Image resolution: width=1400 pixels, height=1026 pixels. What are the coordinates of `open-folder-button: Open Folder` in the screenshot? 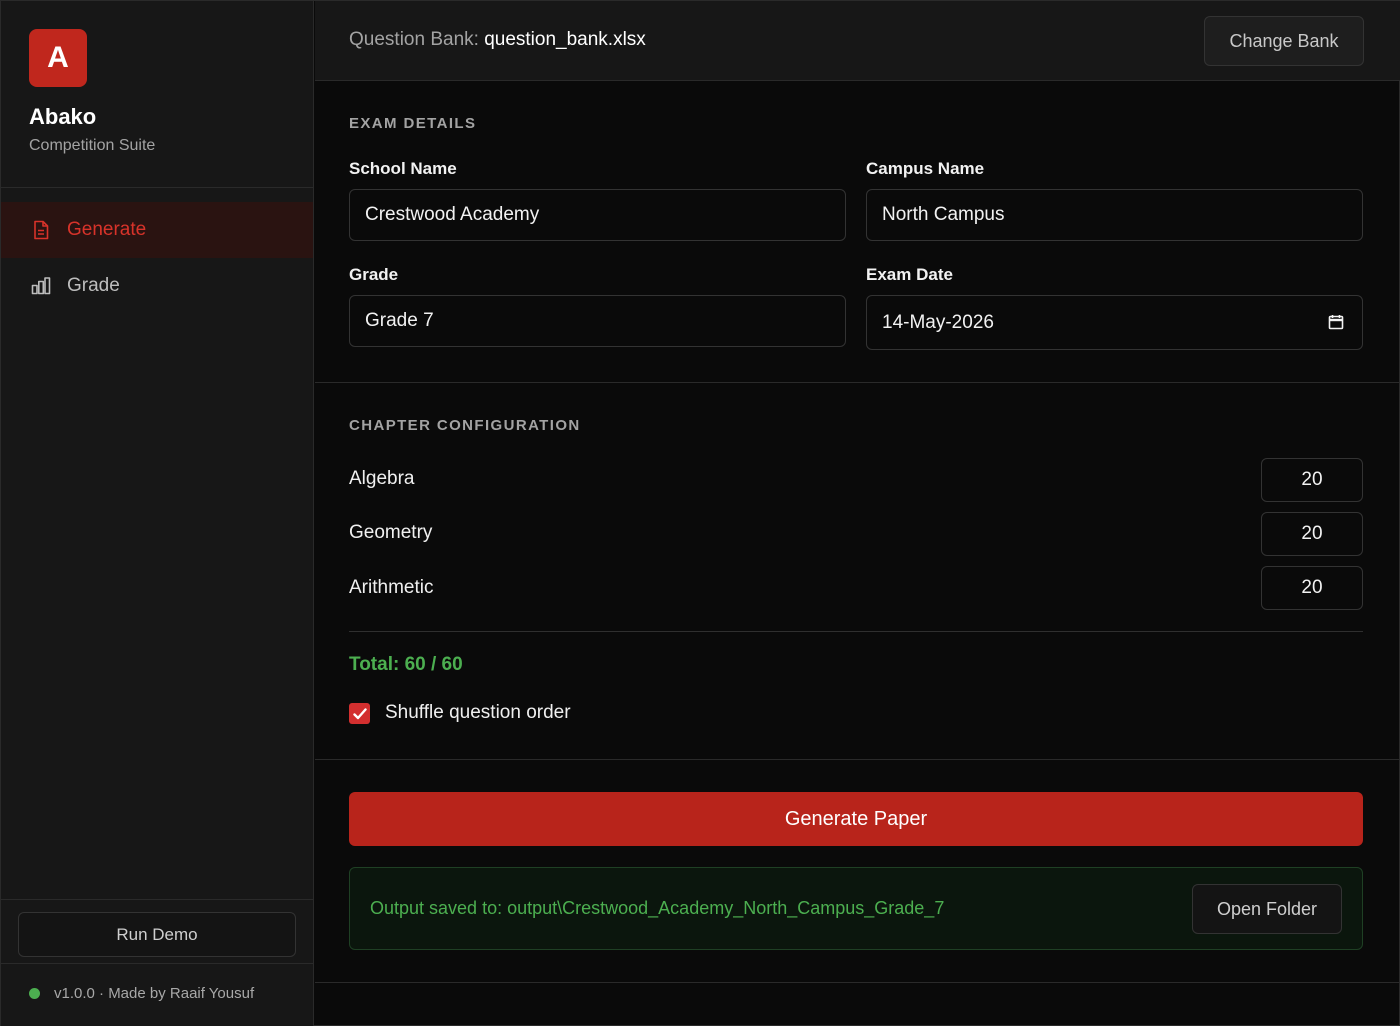 It's located at (1267, 909).